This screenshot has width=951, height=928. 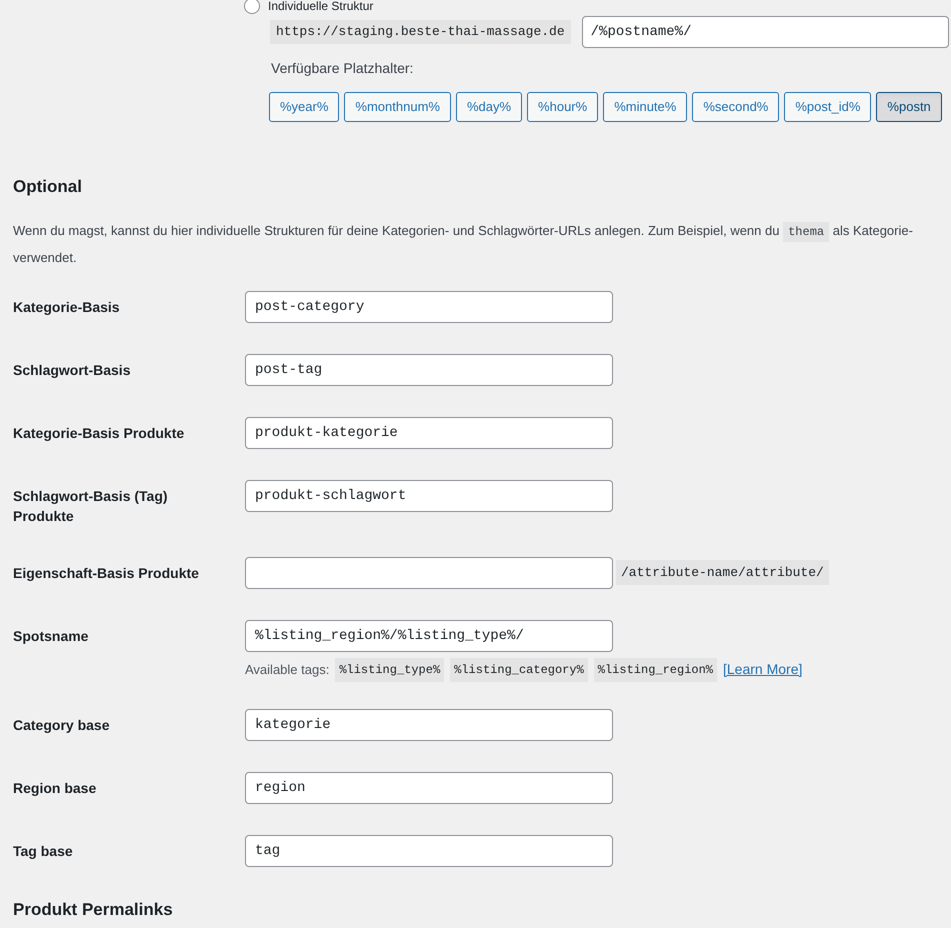 What do you see at coordinates (828, 107) in the screenshot?
I see `placeholder-tag-button: %post_id%` at bounding box center [828, 107].